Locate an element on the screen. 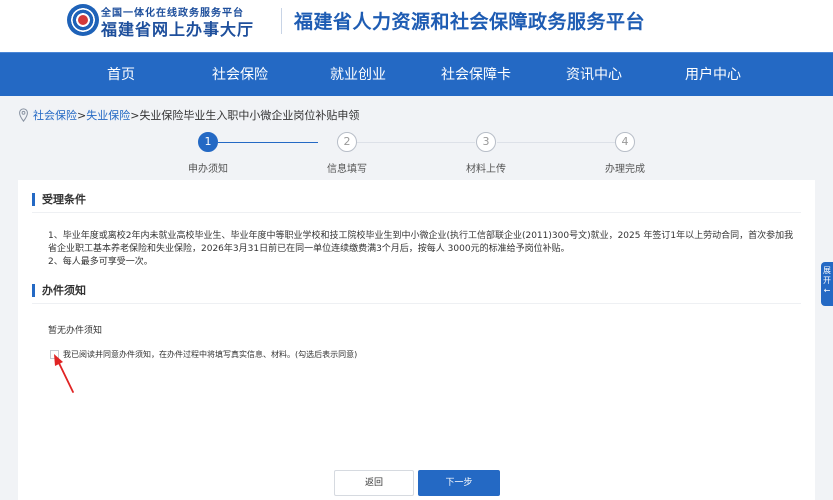  conditions-title: 受理条件 is located at coordinates (59, 199).